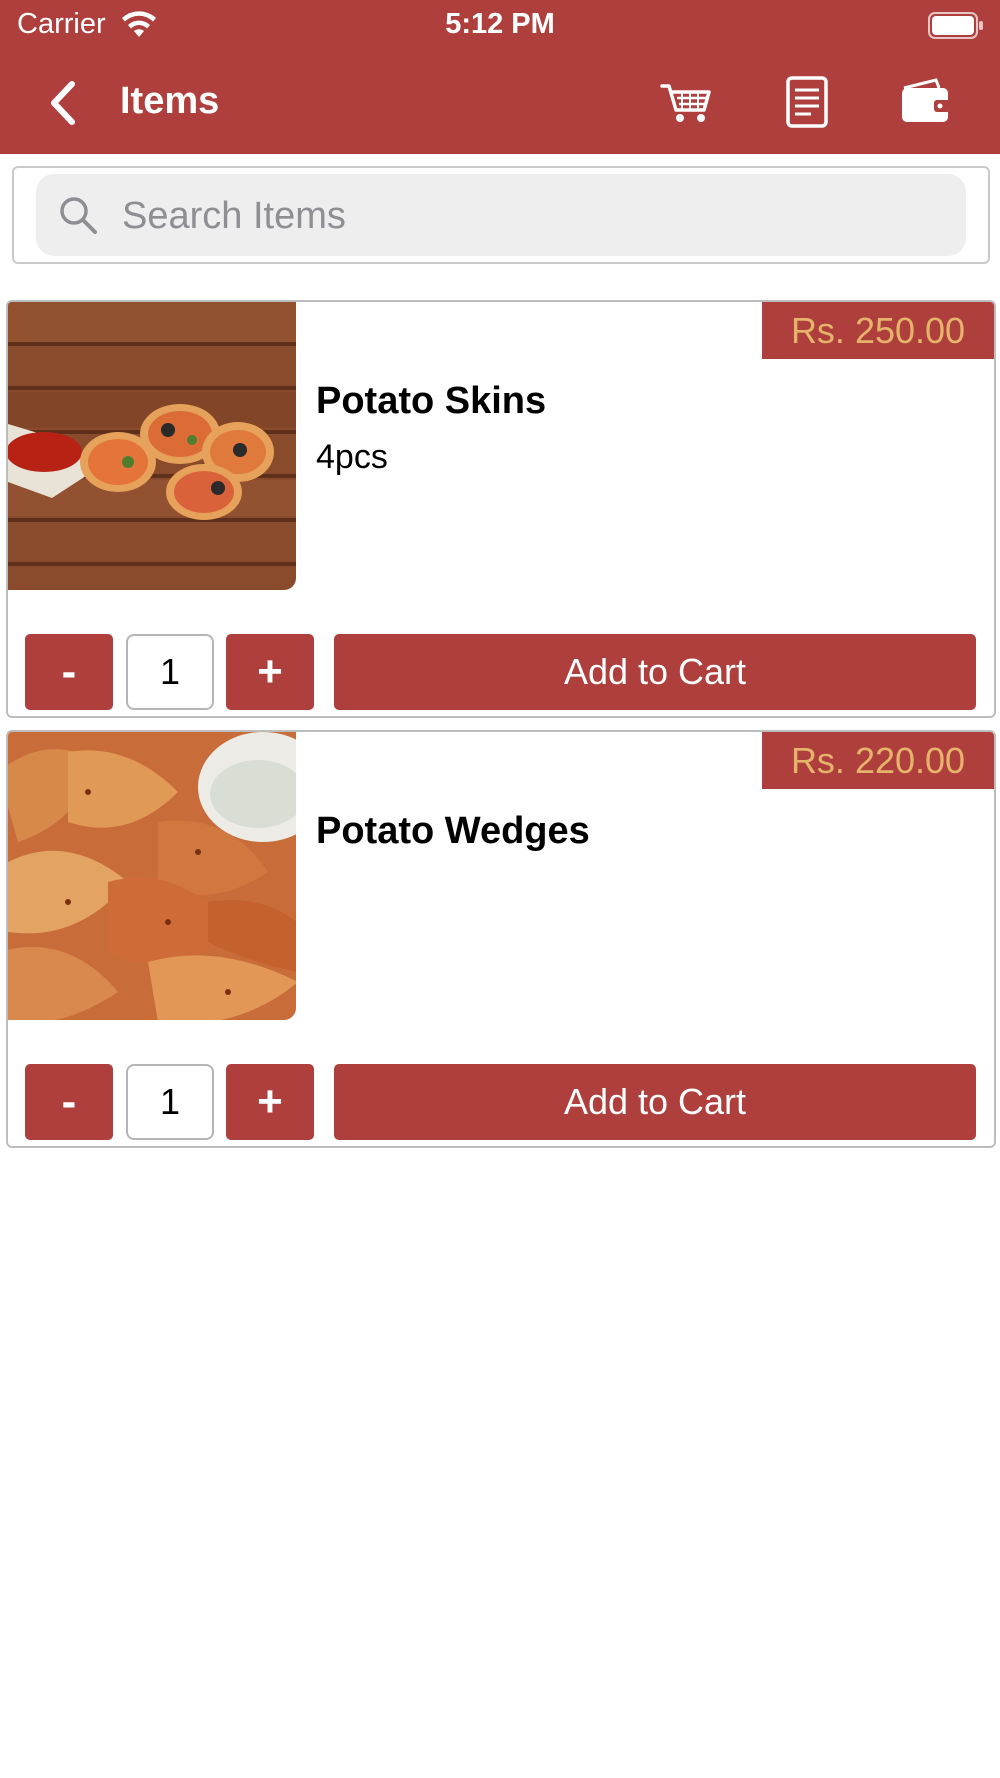  I want to click on item-name: Potato Skins, so click(431, 401).